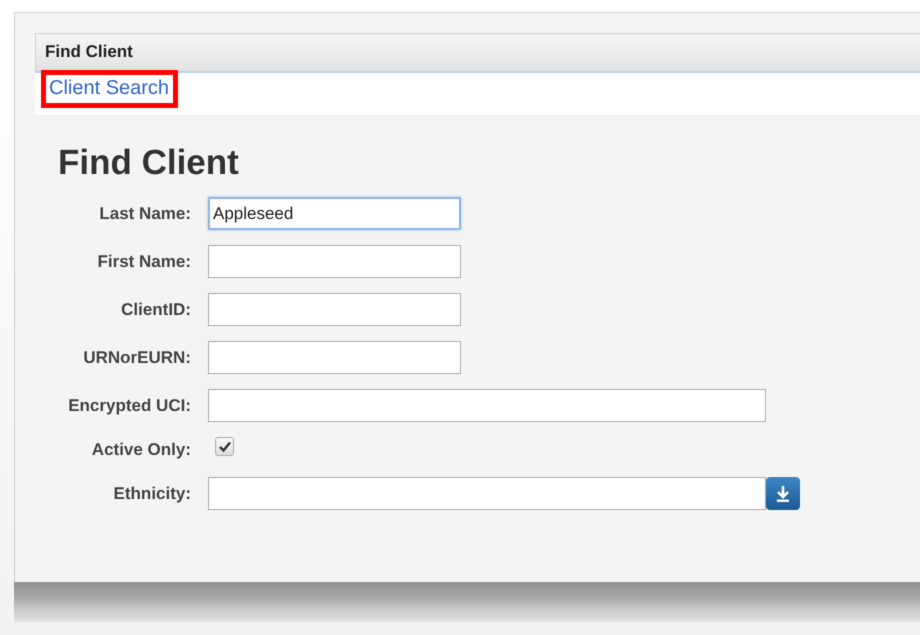  I want to click on field-label: URNorEURN:, so click(137, 358).